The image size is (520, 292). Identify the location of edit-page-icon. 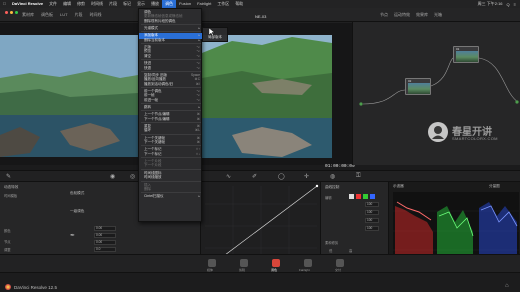
(244, 263).